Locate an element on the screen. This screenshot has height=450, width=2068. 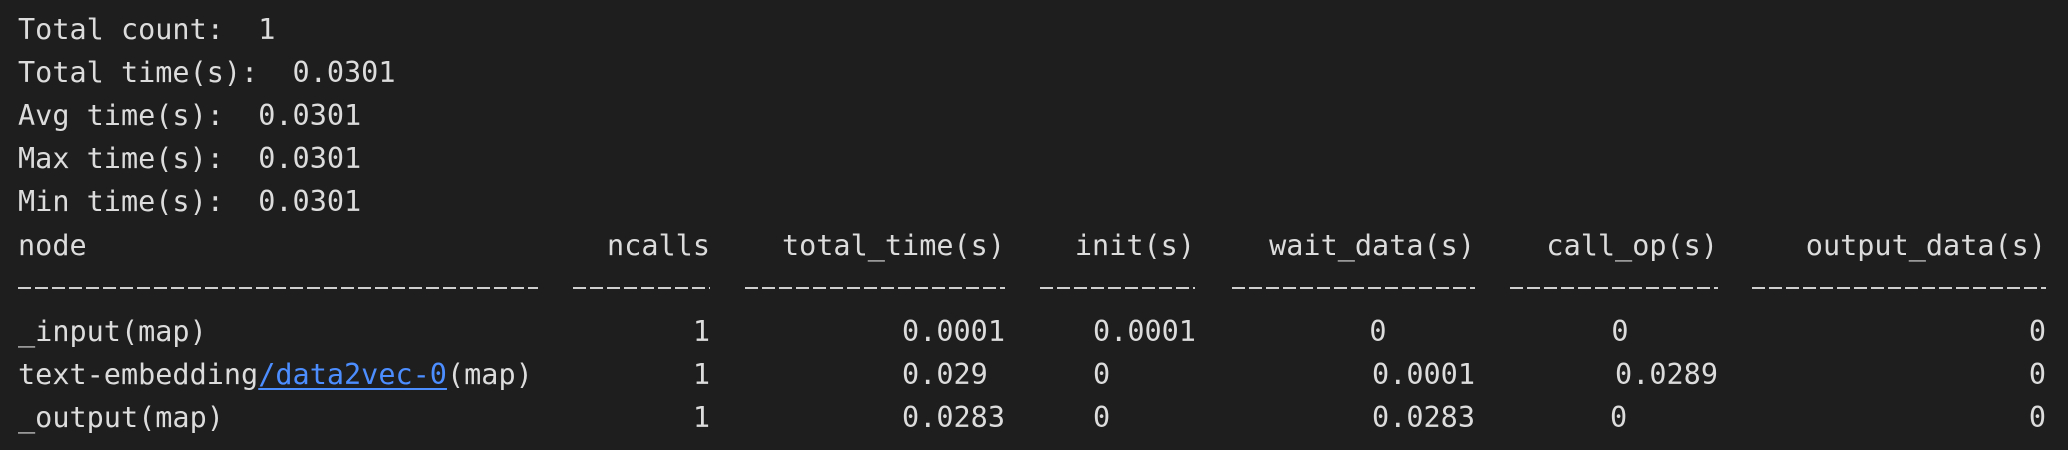
avg-time-label: Avg time(s): is located at coordinates (121, 115).